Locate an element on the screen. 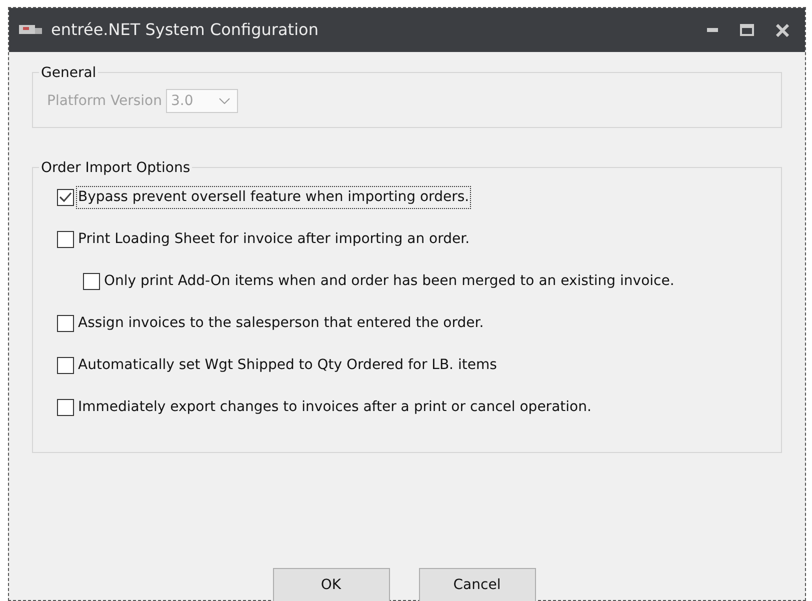 The height and width of the screenshot is (601, 812). truck-icon is located at coordinates (31, 30).